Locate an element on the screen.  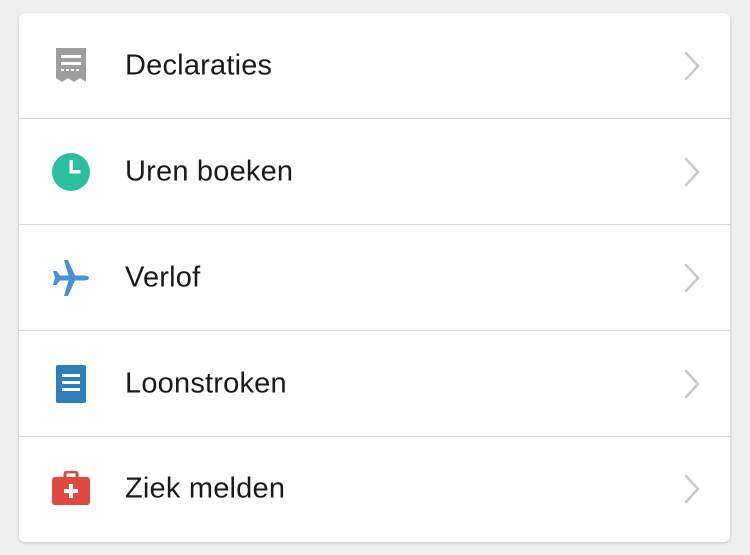
clock-icon is located at coordinates (71, 172).